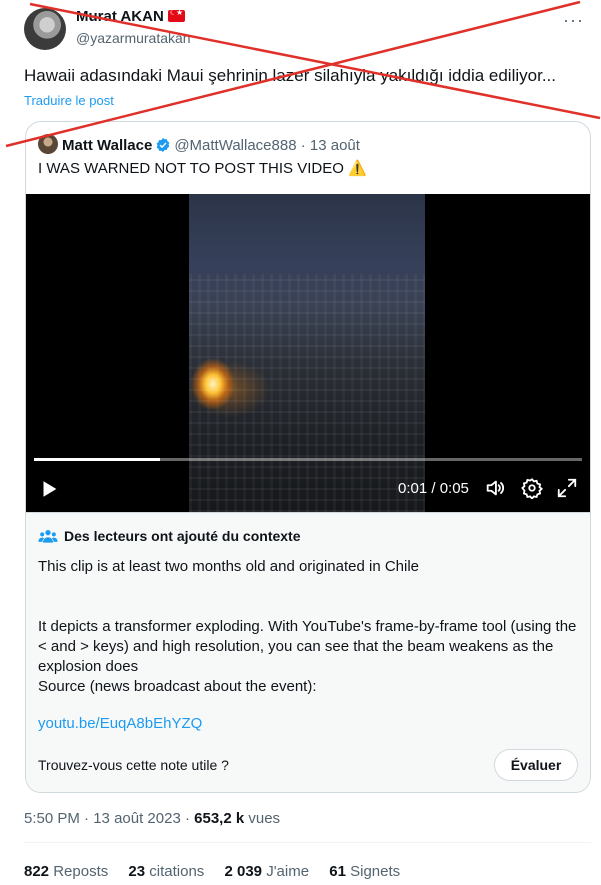 The height and width of the screenshot is (885, 601). Describe the element at coordinates (307, 842) in the screenshot. I see `divider` at that location.